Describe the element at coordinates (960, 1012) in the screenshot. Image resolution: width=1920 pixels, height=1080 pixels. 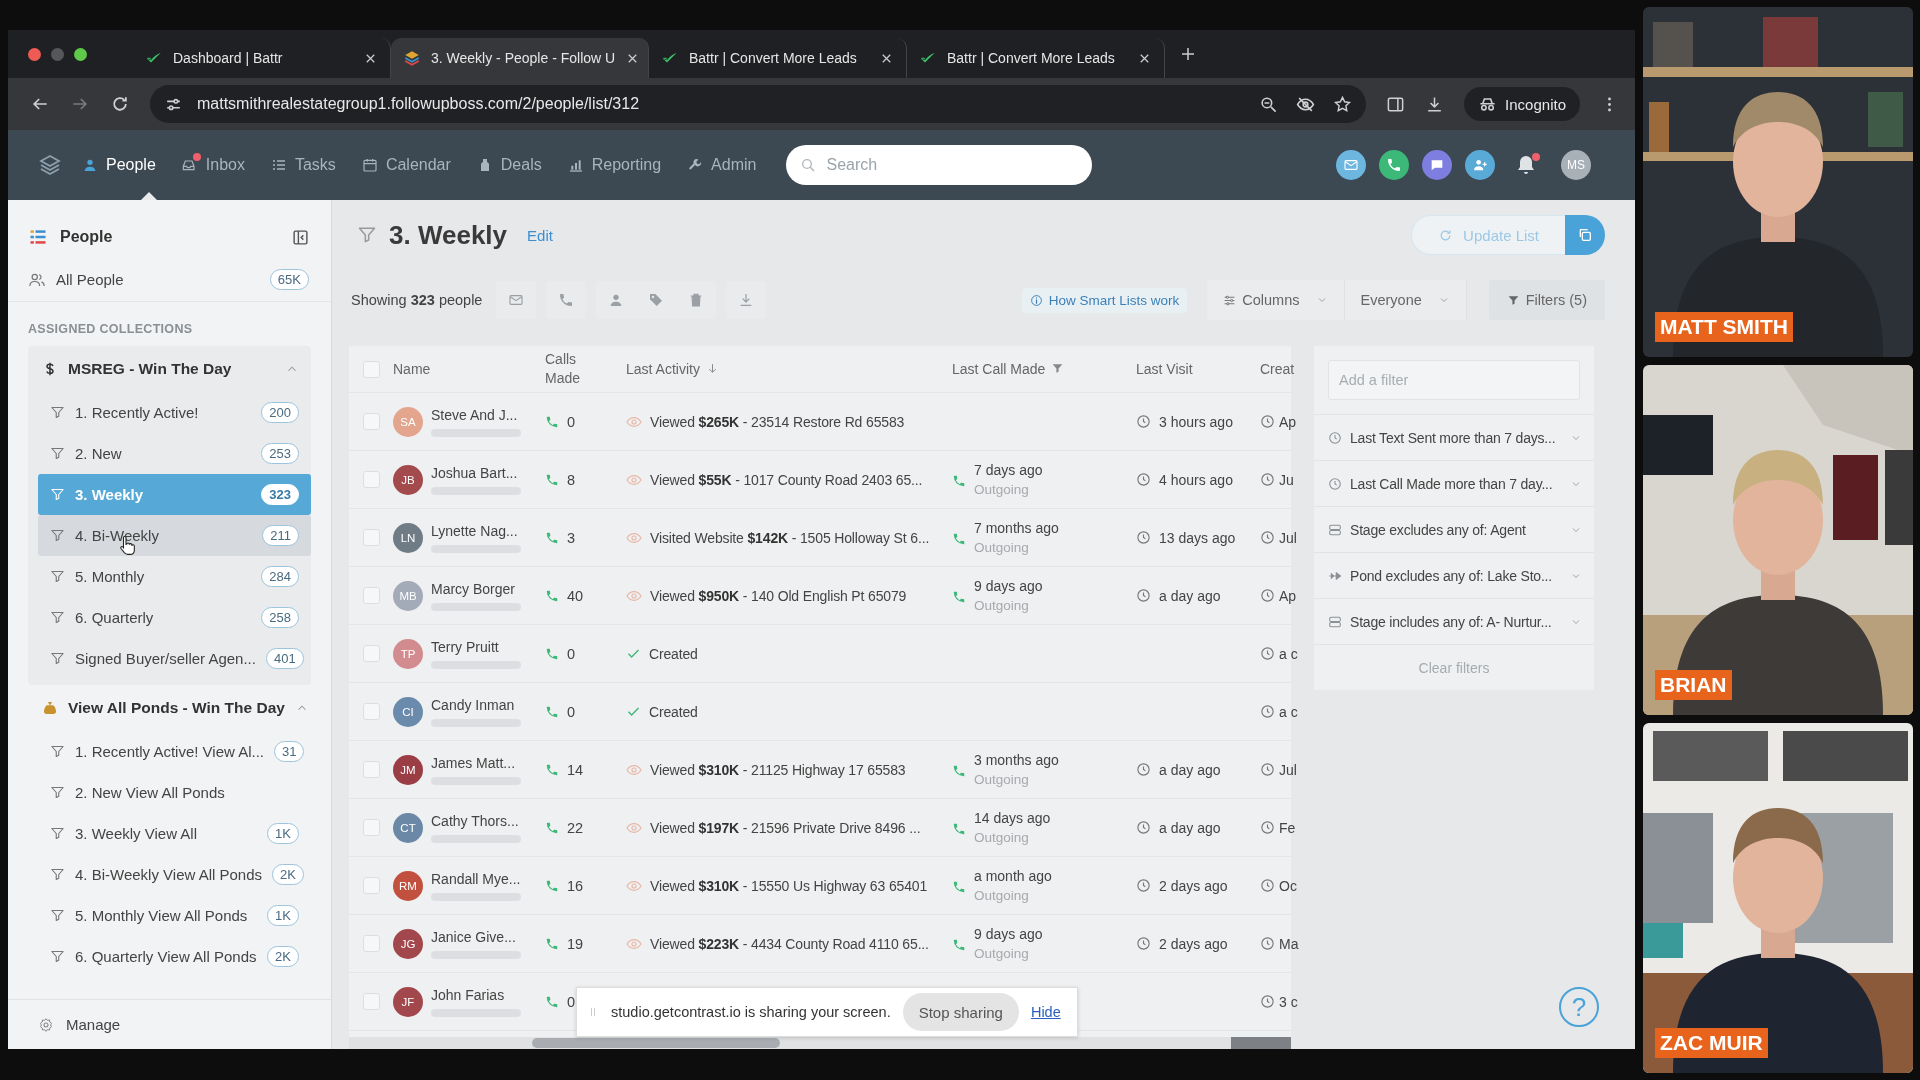
I see `stop-sharing-button: Stop sharing` at that location.